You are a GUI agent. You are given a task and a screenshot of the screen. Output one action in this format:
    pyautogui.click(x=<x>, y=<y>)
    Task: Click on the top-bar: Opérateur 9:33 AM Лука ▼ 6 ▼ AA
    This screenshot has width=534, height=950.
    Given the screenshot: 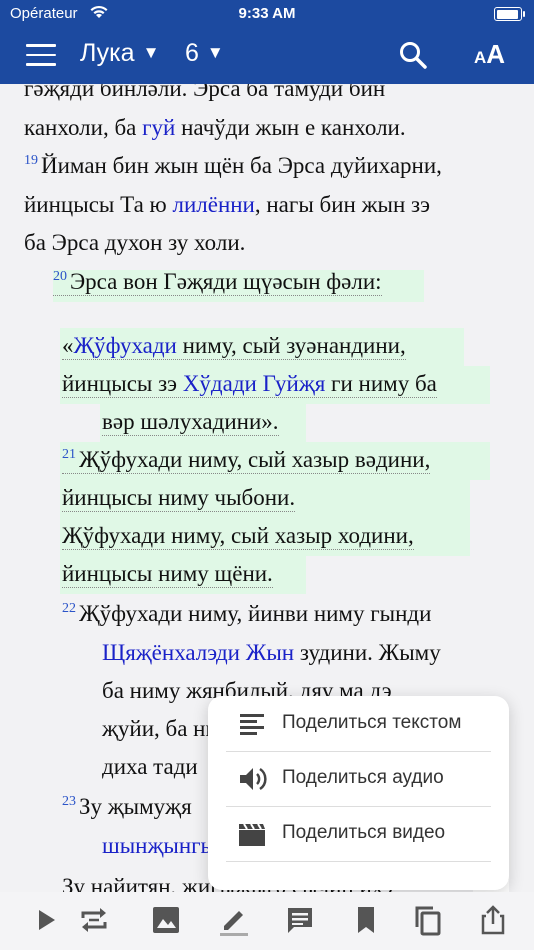 What is the action you would take?
    pyautogui.click(x=267, y=42)
    